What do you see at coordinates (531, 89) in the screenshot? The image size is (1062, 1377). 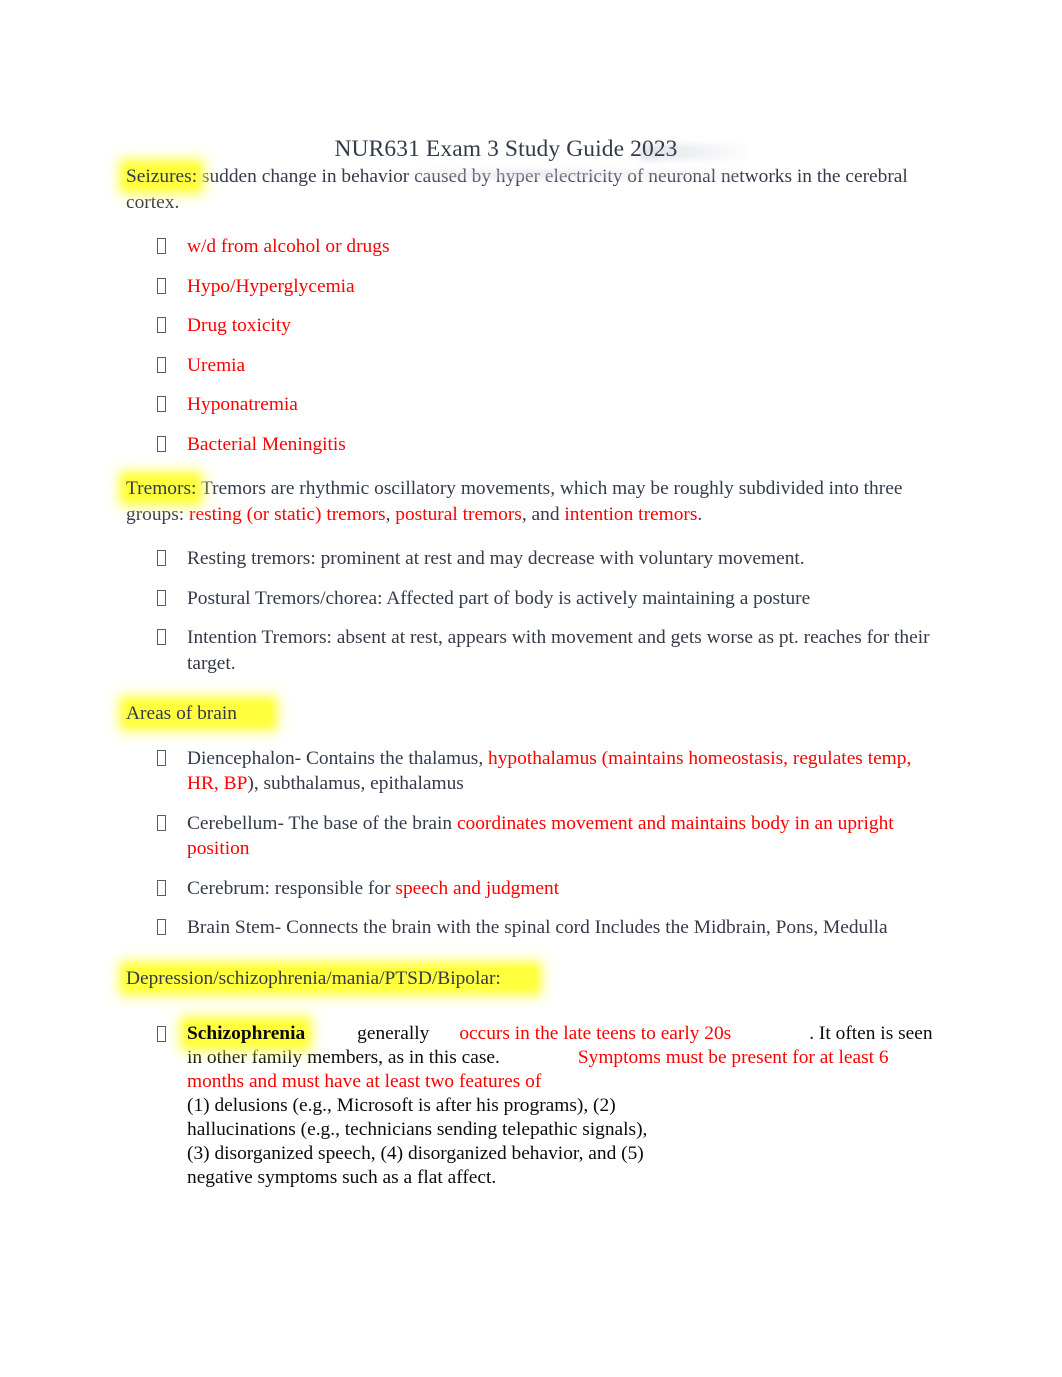 I see `page-title-area: NUR631 Exam 3 Study Guide 2023` at bounding box center [531, 89].